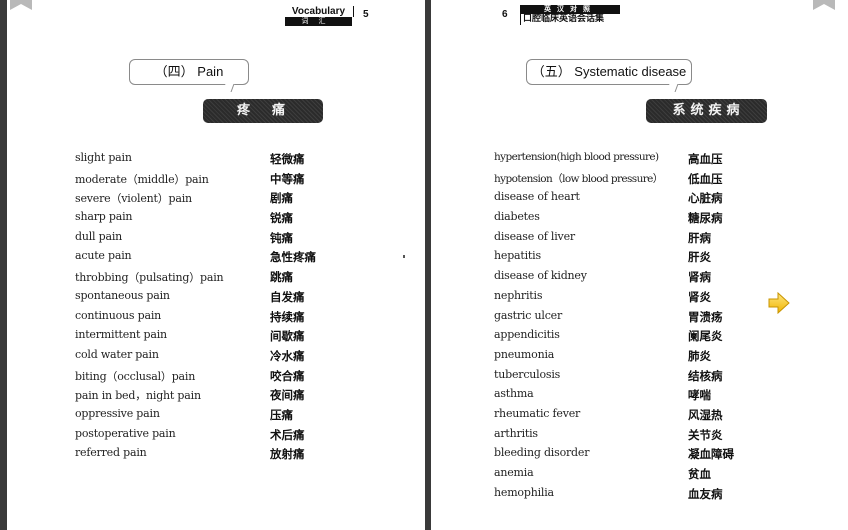 Image resolution: width=848 pixels, height=530 pixels. Describe the element at coordinates (103, 157) in the screenshot. I see `entry-english: slight pain` at that location.